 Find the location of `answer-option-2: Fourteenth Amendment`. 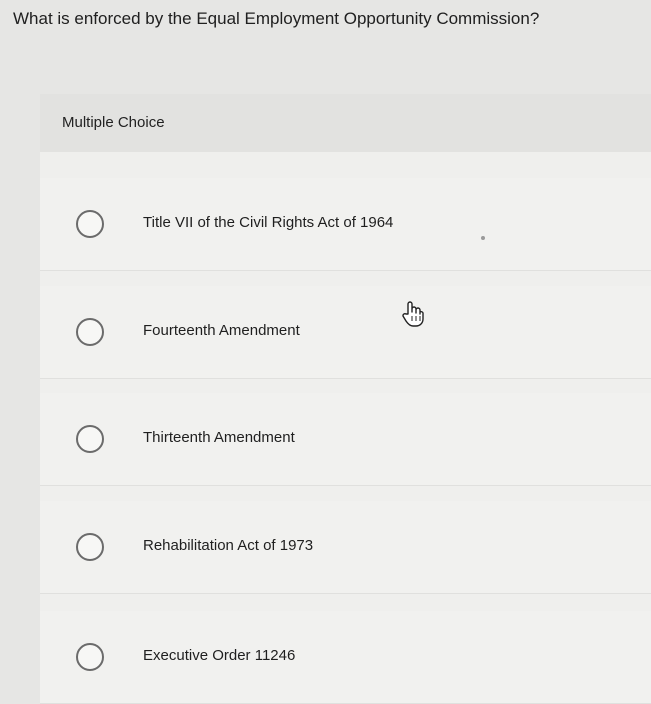

answer-option-2: Fourteenth Amendment is located at coordinates (345, 332).